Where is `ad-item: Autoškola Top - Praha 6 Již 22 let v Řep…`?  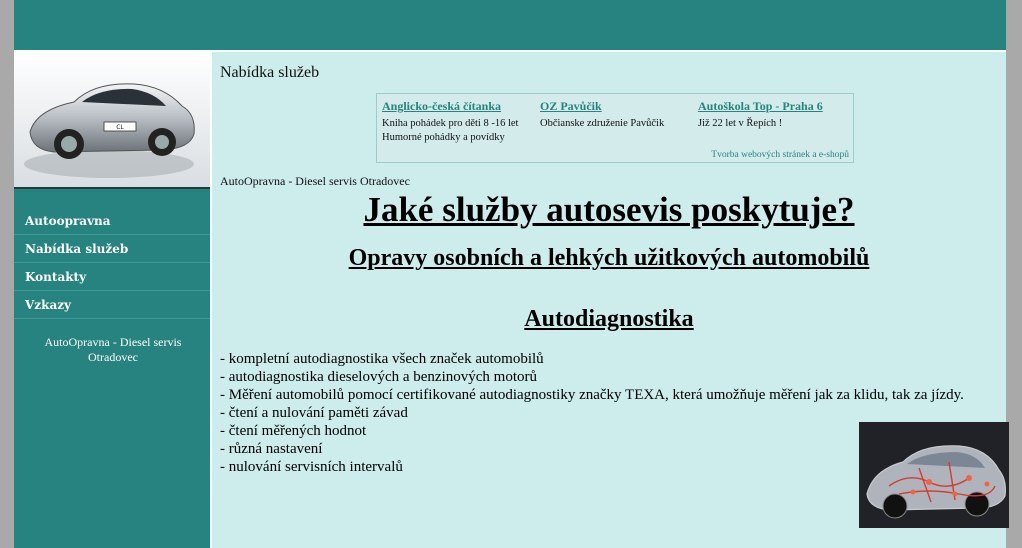
ad-item: Autoškola Top - Praha 6 Již 22 let v Řep… is located at coordinates (773, 115).